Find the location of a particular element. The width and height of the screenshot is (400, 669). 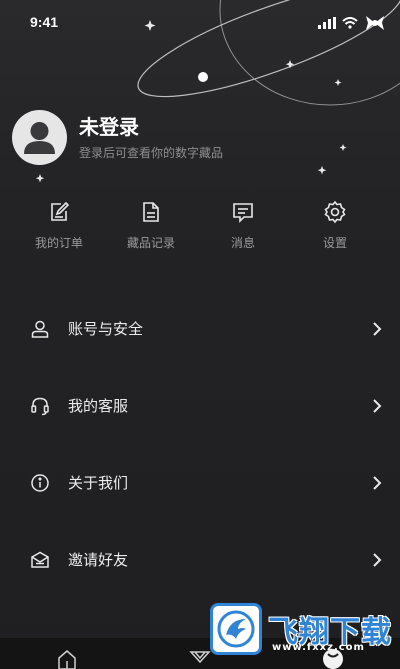

status-time: 9:41 is located at coordinates (44, 22).